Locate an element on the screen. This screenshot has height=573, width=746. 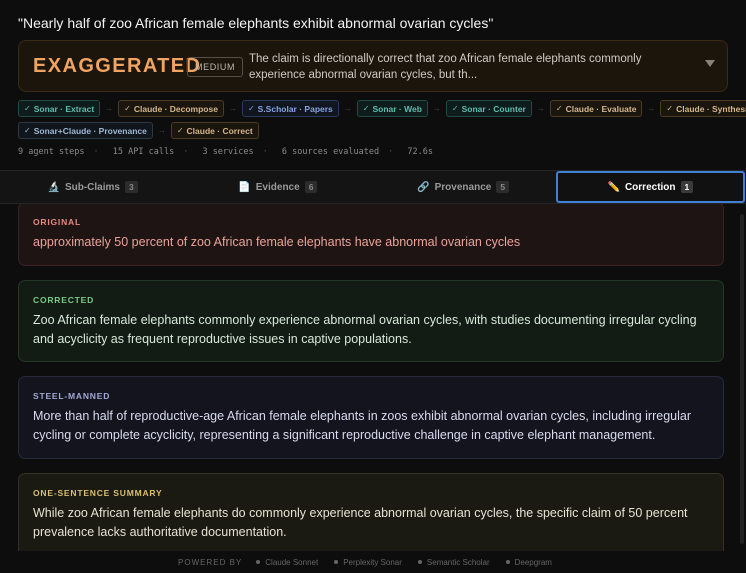
tab-label: Sub-Claims is located at coordinates (92, 187).